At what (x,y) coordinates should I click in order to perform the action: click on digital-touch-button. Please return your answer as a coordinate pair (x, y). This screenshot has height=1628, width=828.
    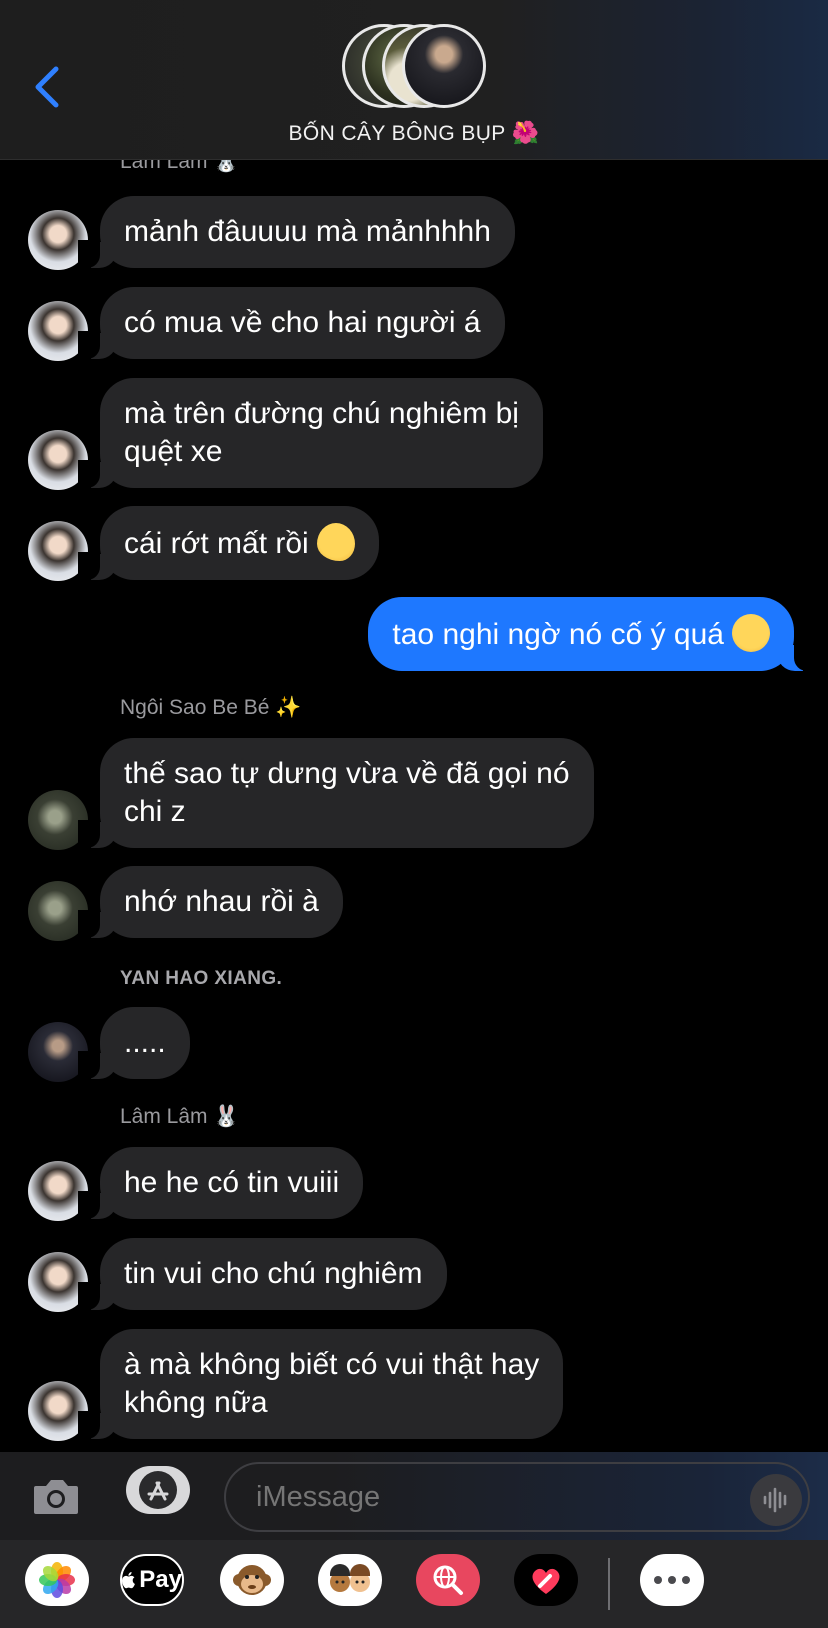
    Looking at the image, I should click on (546, 1580).